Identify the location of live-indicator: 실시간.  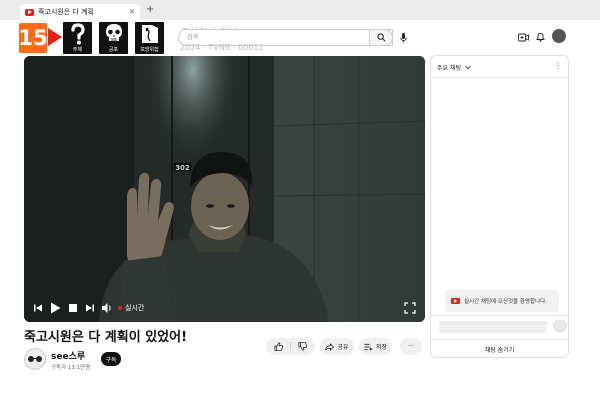
(131, 308).